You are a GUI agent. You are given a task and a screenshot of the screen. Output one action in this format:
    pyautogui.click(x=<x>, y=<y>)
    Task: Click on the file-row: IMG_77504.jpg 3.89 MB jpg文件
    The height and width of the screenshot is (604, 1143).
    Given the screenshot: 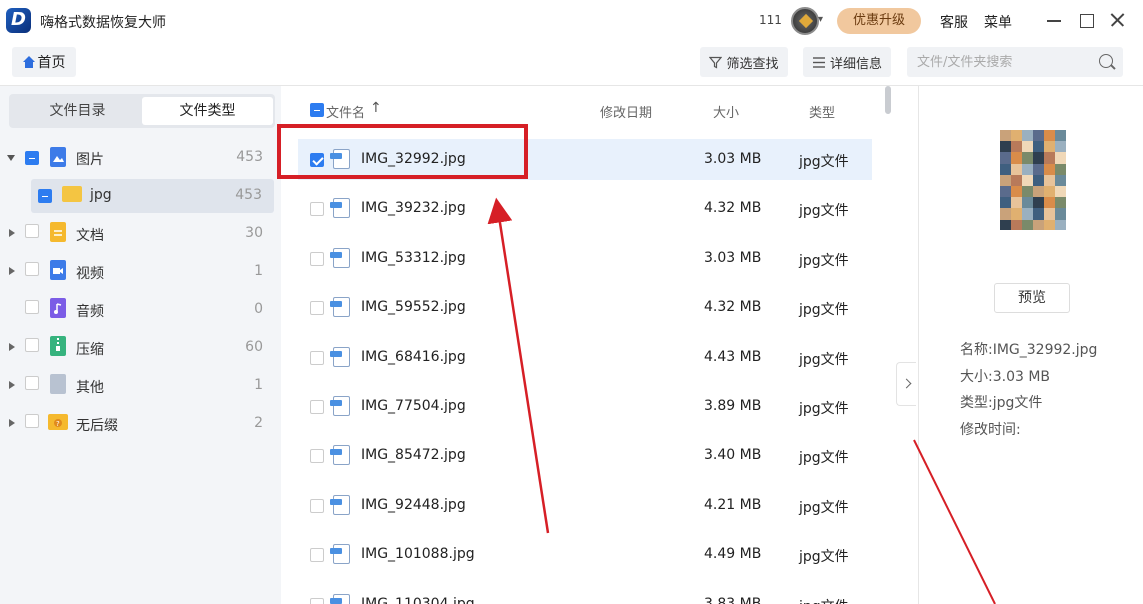 What is the action you would take?
    pyautogui.click(x=585, y=406)
    